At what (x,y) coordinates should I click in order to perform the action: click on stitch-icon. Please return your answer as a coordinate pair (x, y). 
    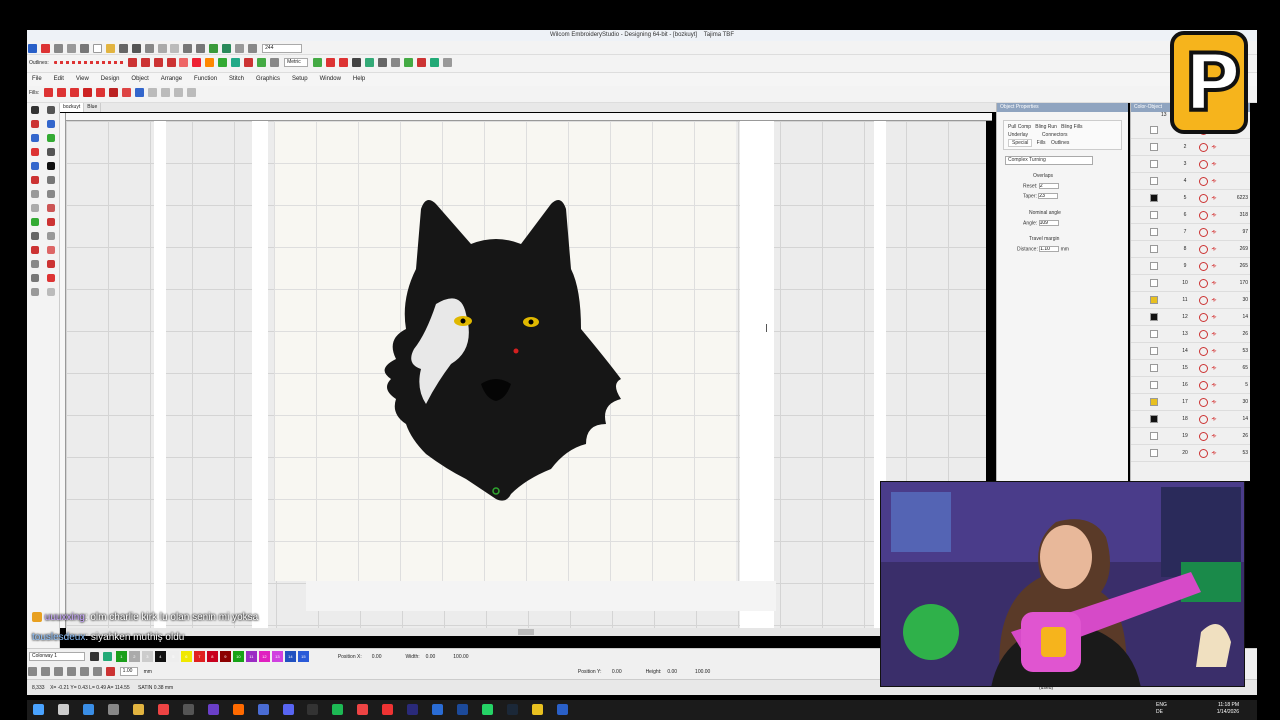
    Looking at the image, I should click on (214, 48).